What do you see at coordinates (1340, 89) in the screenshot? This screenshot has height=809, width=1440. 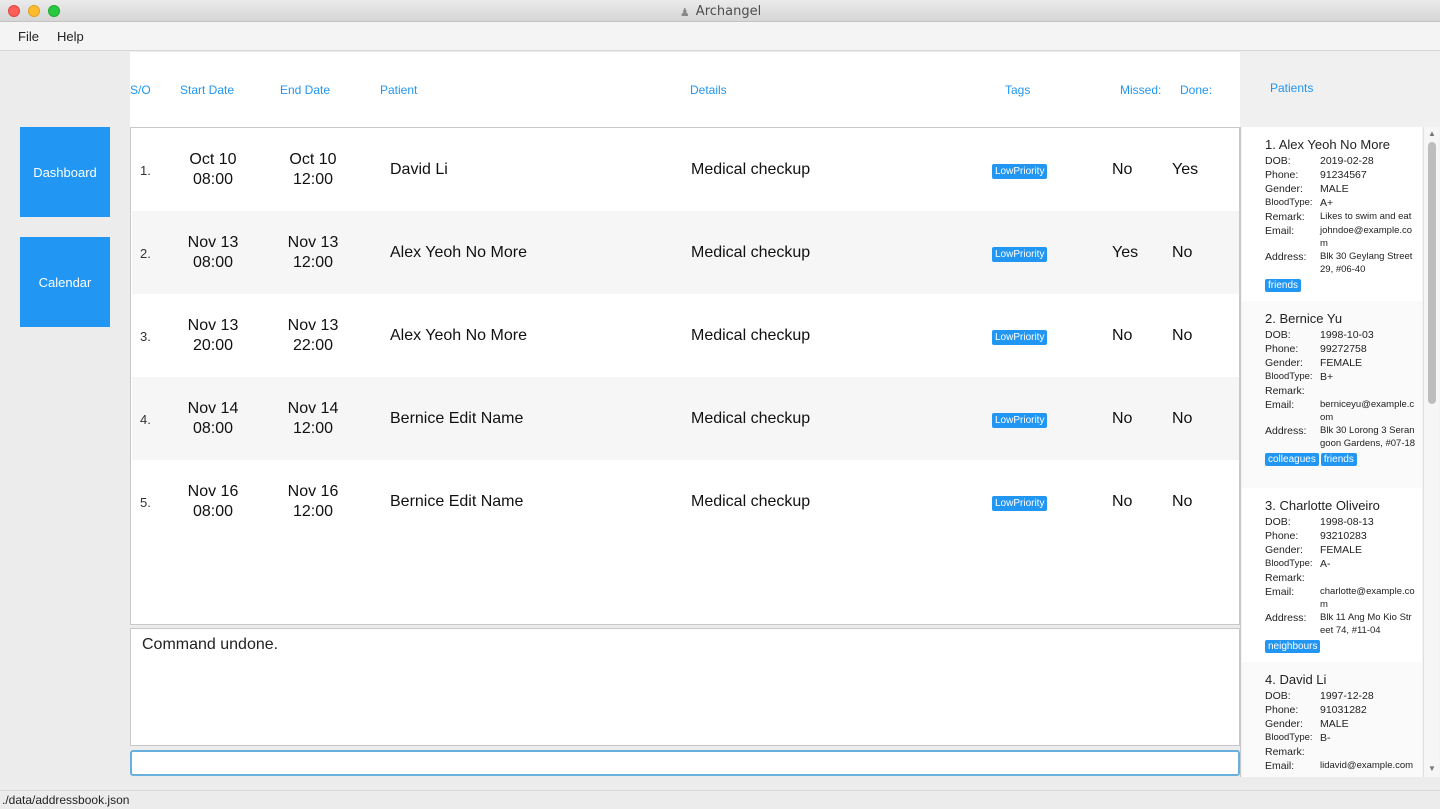 I see `patients-panel-header: Patients` at bounding box center [1340, 89].